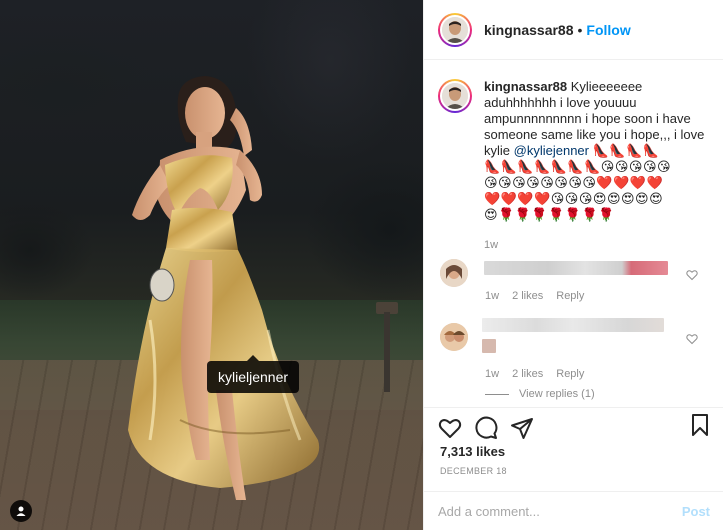 The image size is (723, 530). I want to click on share-paper-plane-icon, so click(522, 428).